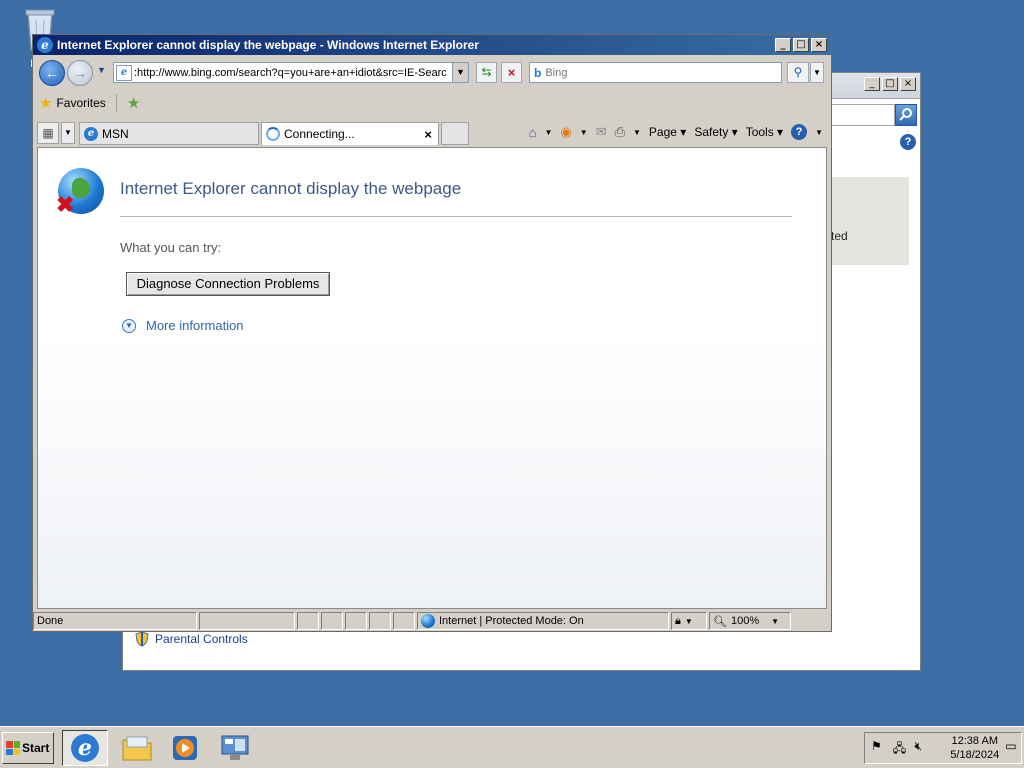 This screenshot has width=1024, height=768. What do you see at coordinates (819, 132) in the screenshot?
I see `help-dropdown-icon: ▼` at bounding box center [819, 132].